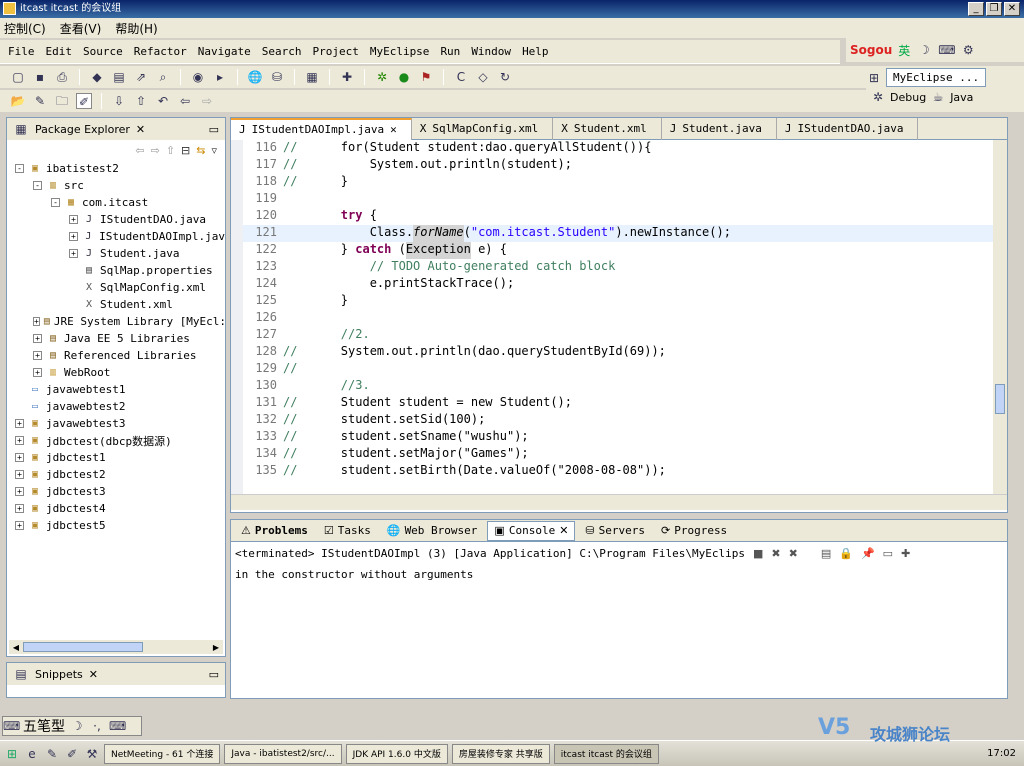 This screenshot has width=1024, height=766. I want to click on minimize-button: _, so click(976, 9).